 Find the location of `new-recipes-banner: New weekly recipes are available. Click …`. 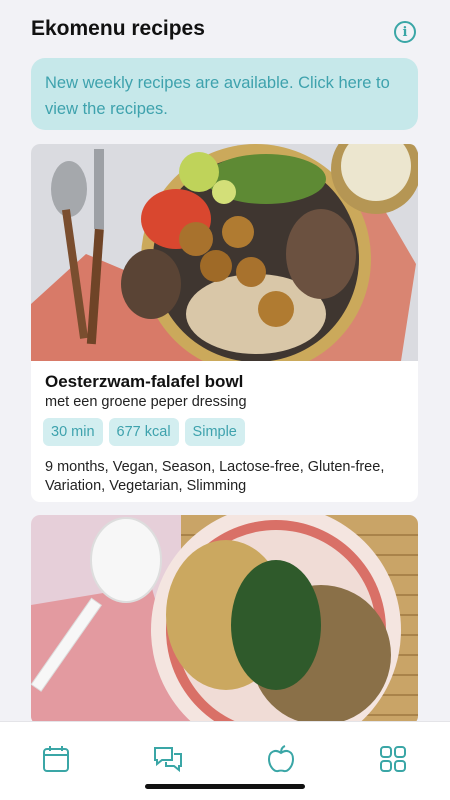

new-recipes-banner: New weekly recipes are available. Click … is located at coordinates (224, 94).